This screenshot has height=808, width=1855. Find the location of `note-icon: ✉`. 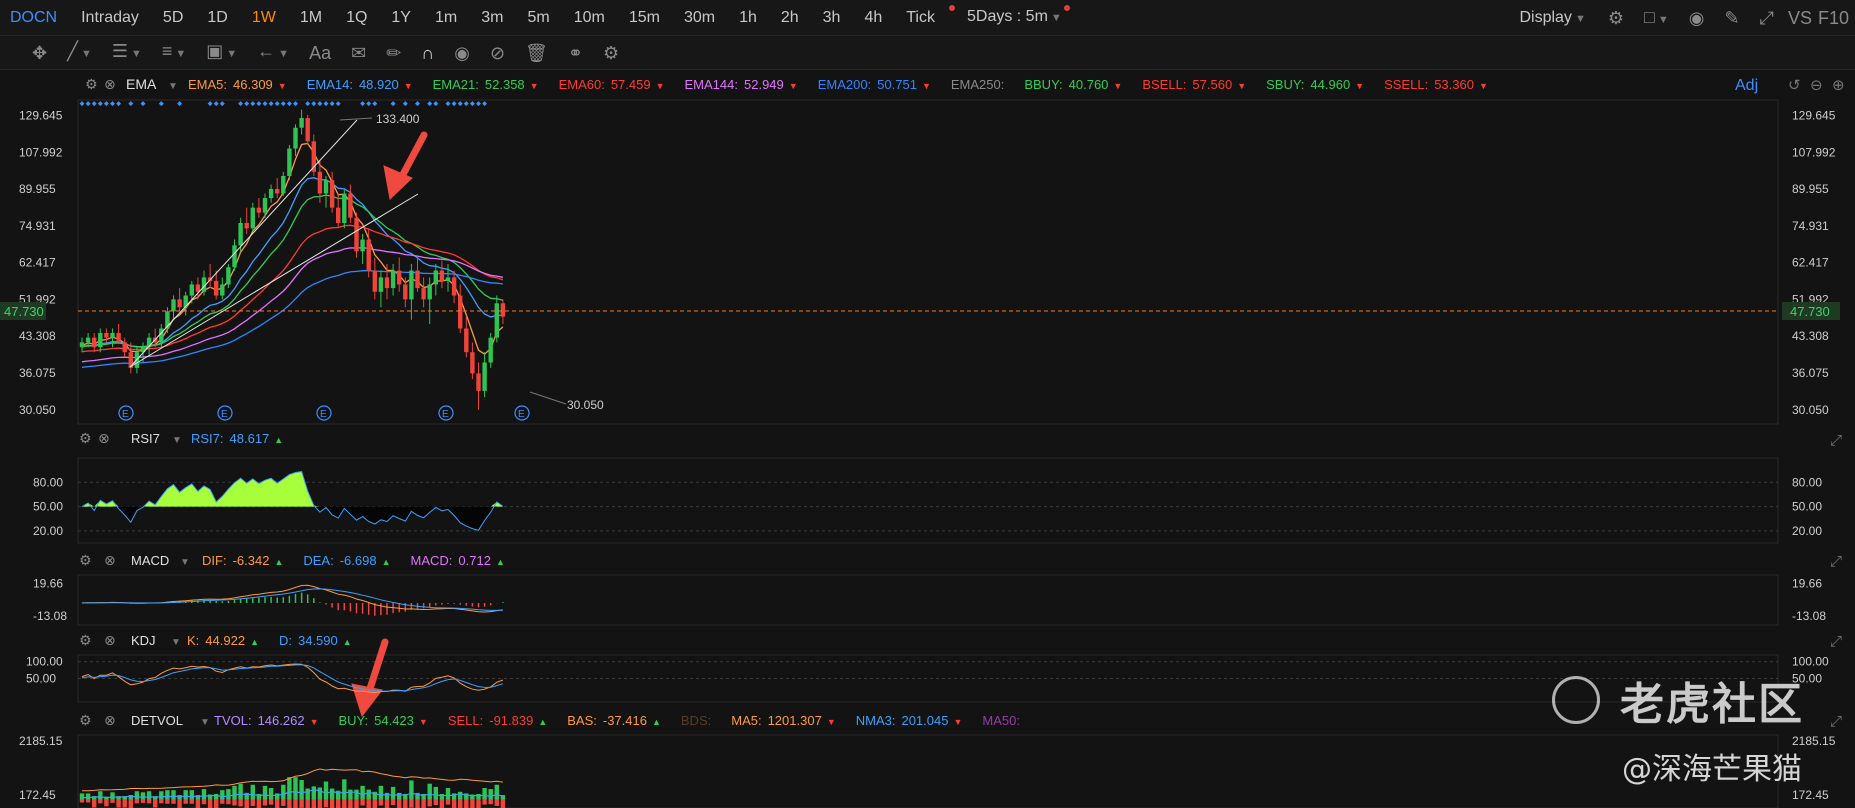

note-icon: ✉ is located at coordinates (358, 53).